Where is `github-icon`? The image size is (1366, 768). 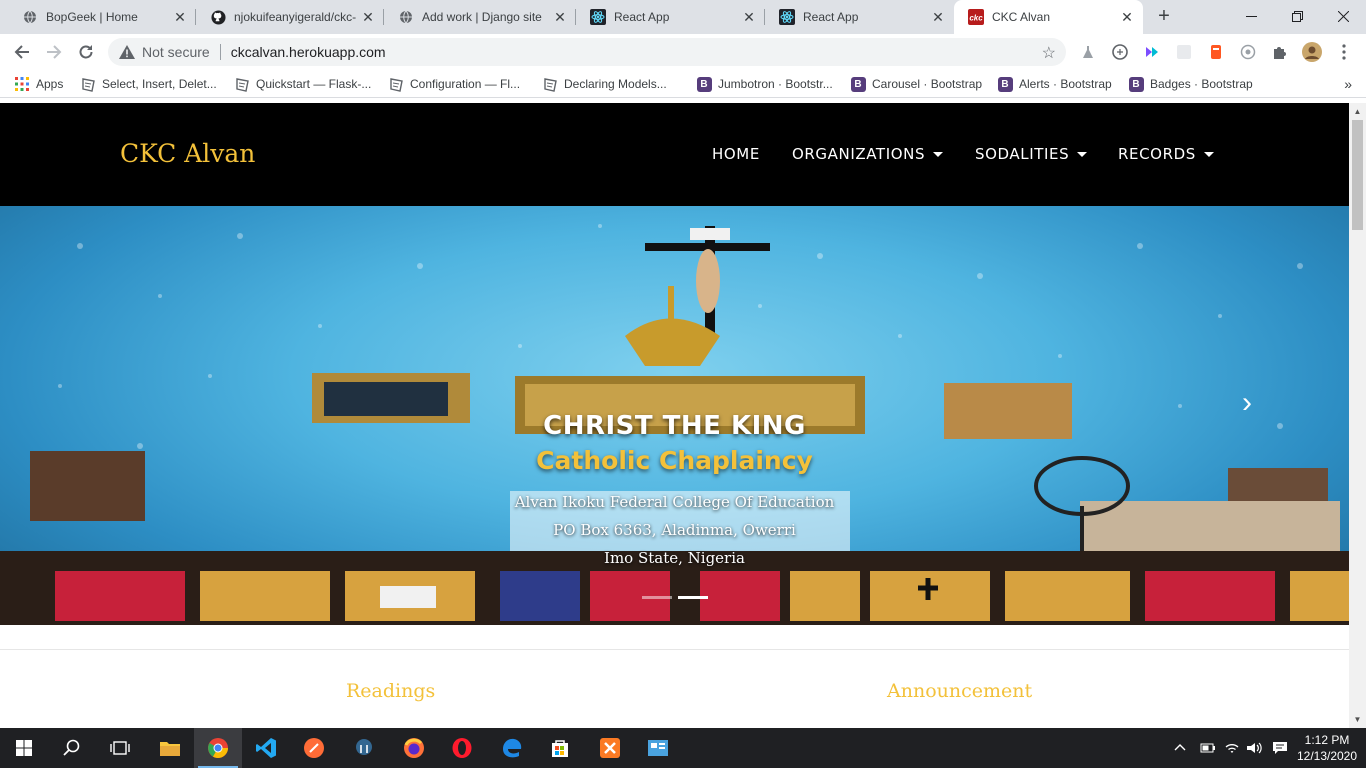 github-icon is located at coordinates (218, 17).